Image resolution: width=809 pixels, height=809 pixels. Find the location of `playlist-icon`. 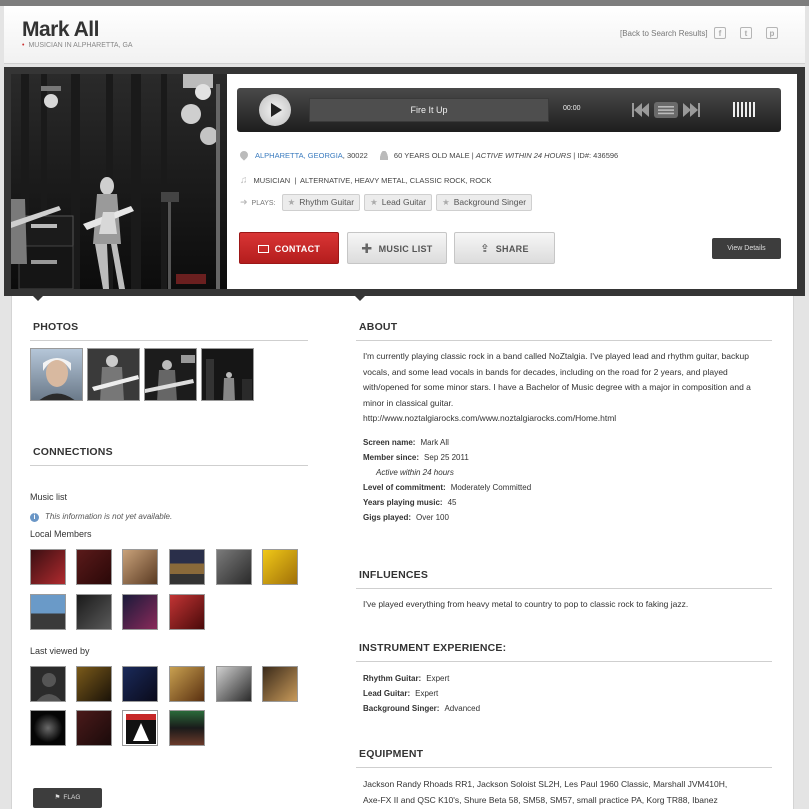

playlist-icon is located at coordinates (666, 110).